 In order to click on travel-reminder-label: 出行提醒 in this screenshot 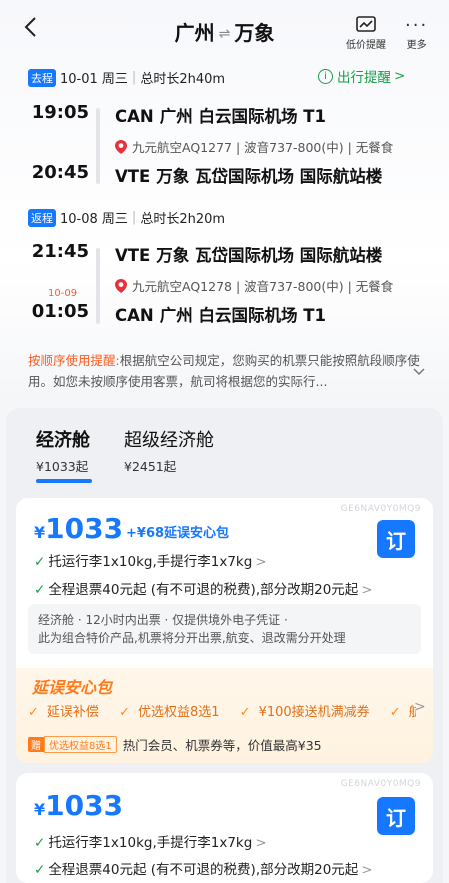, I will do `click(364, 78)`.